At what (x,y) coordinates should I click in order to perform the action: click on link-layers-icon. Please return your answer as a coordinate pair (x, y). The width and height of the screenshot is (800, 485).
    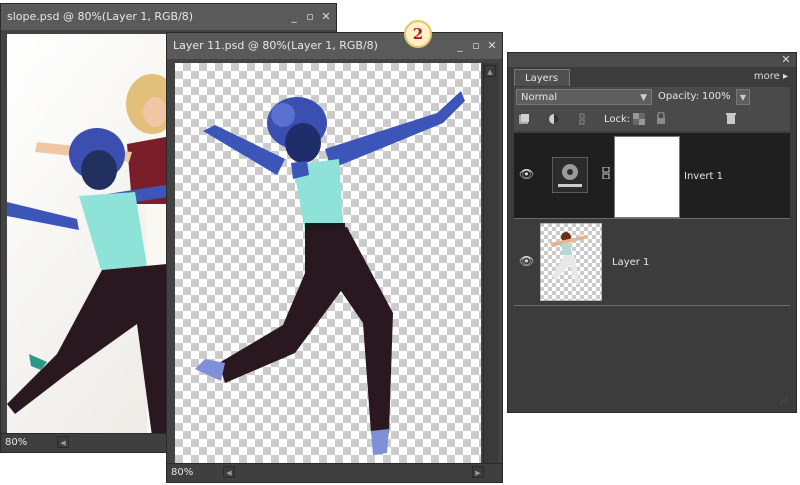
    Looking at the image, I should click on (582, 119).